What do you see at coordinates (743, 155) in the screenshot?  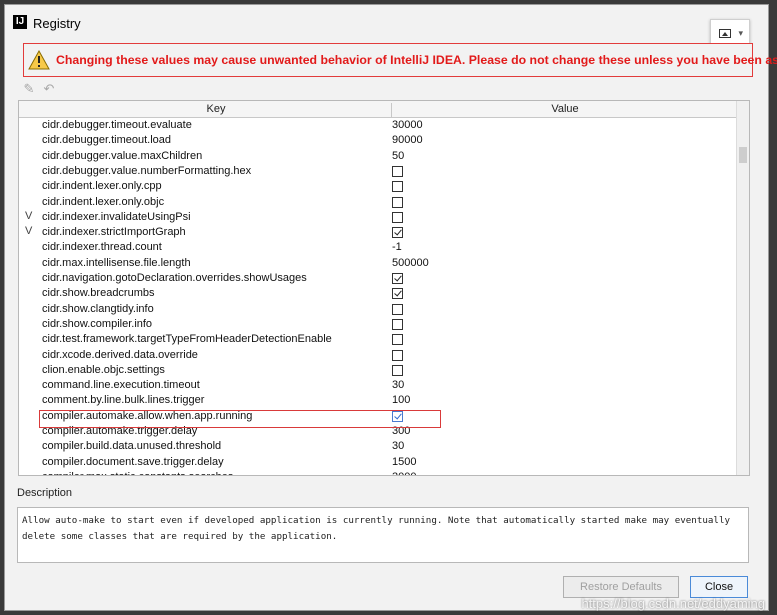 I see `scrollbar-thumb` at bounding box center [743, 155].